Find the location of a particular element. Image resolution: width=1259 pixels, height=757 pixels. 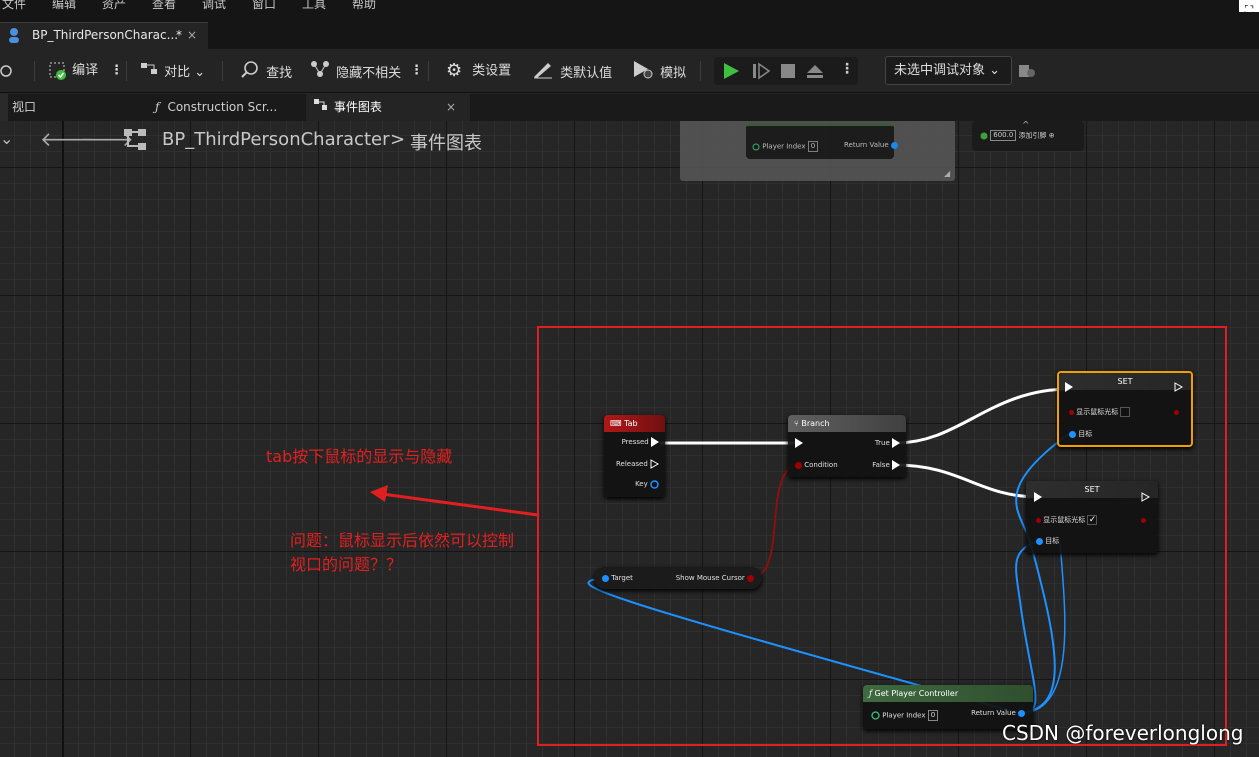

compile-label: 编译 is located at coordinates (85, 70).